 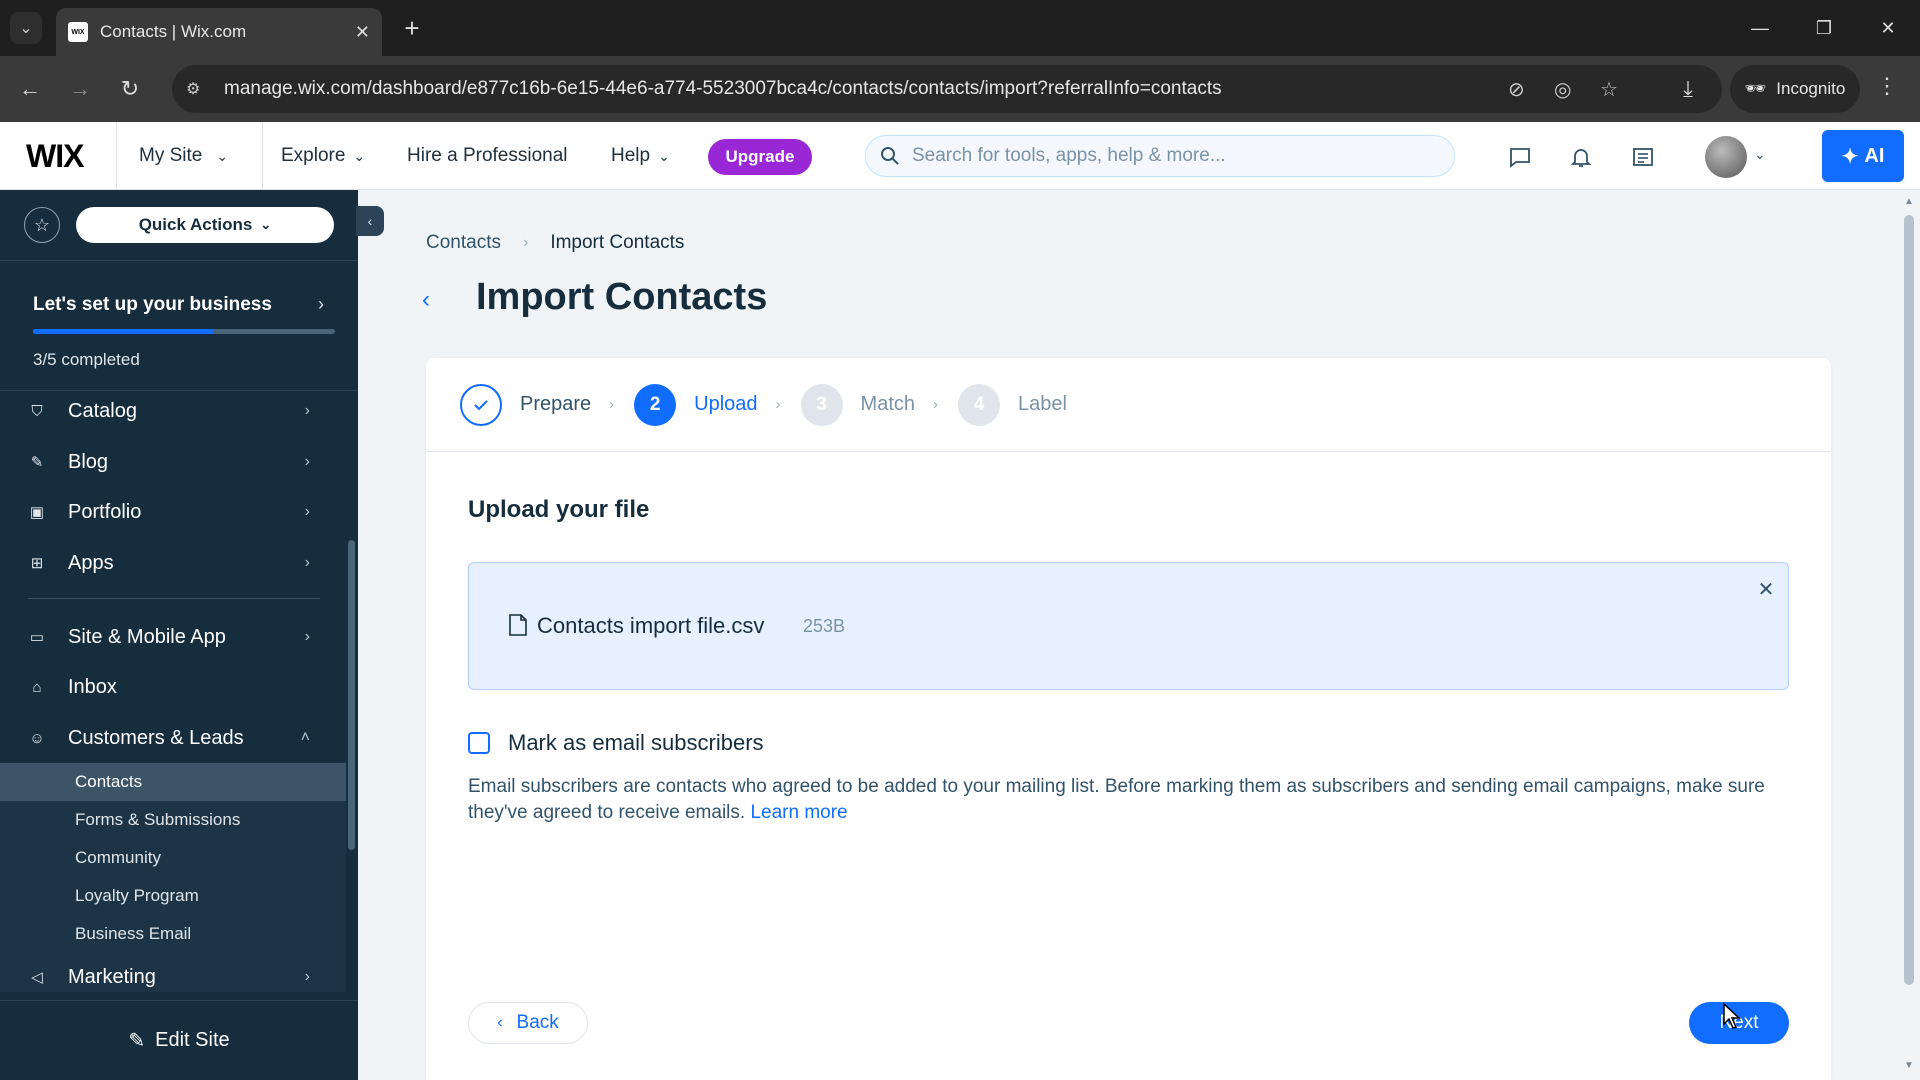 What do you see at coordinates (88, 461) in the screenshot?
I see `sidebar-item-label: Blog` at bounding box center [88, 461].